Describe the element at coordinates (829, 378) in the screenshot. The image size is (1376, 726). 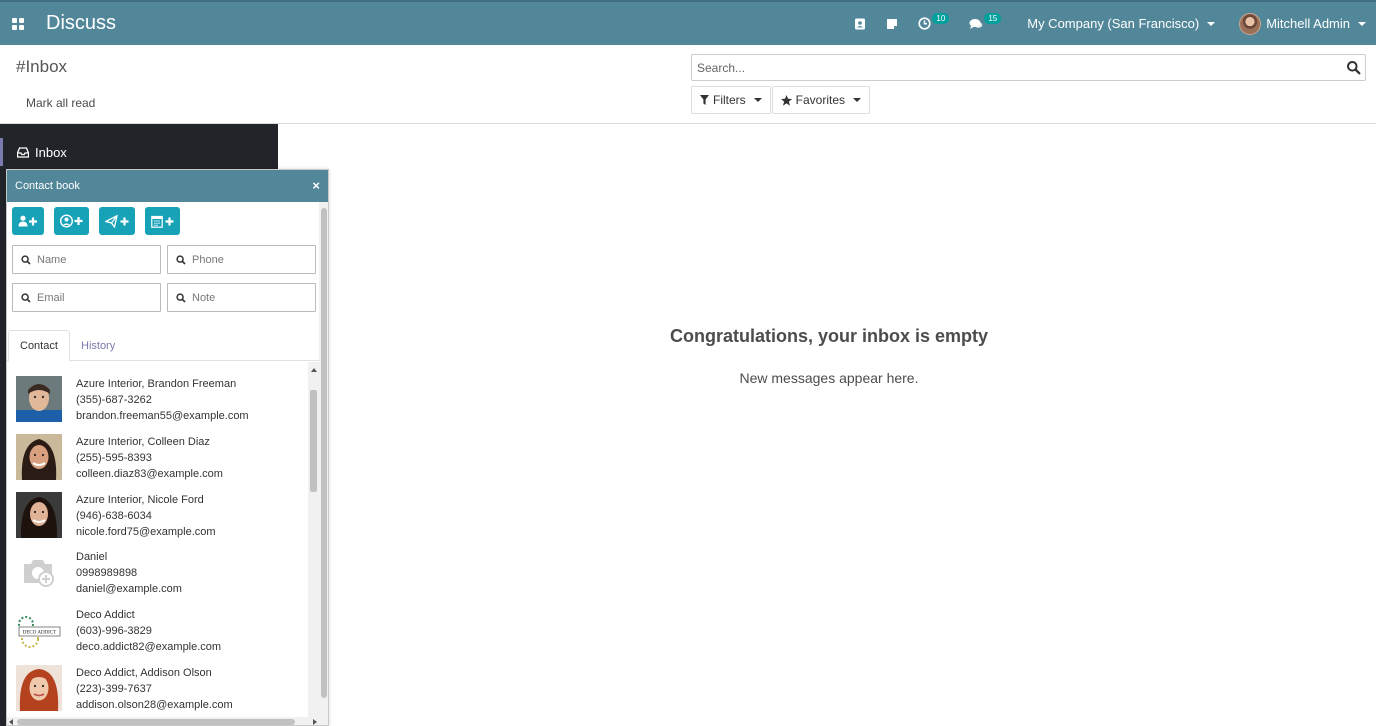
I see `empty-inbox-subtitle: New messages appear here.` at that location.